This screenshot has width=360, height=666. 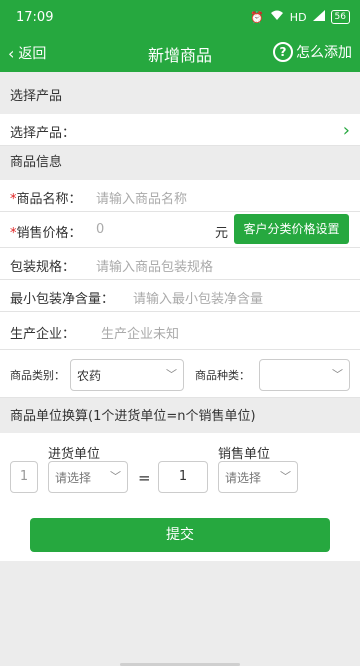 What do you see at coordinates (257, 17) in the screenshot?
I see `alarm-icon: ⏰` at bounding box center [257, 17].